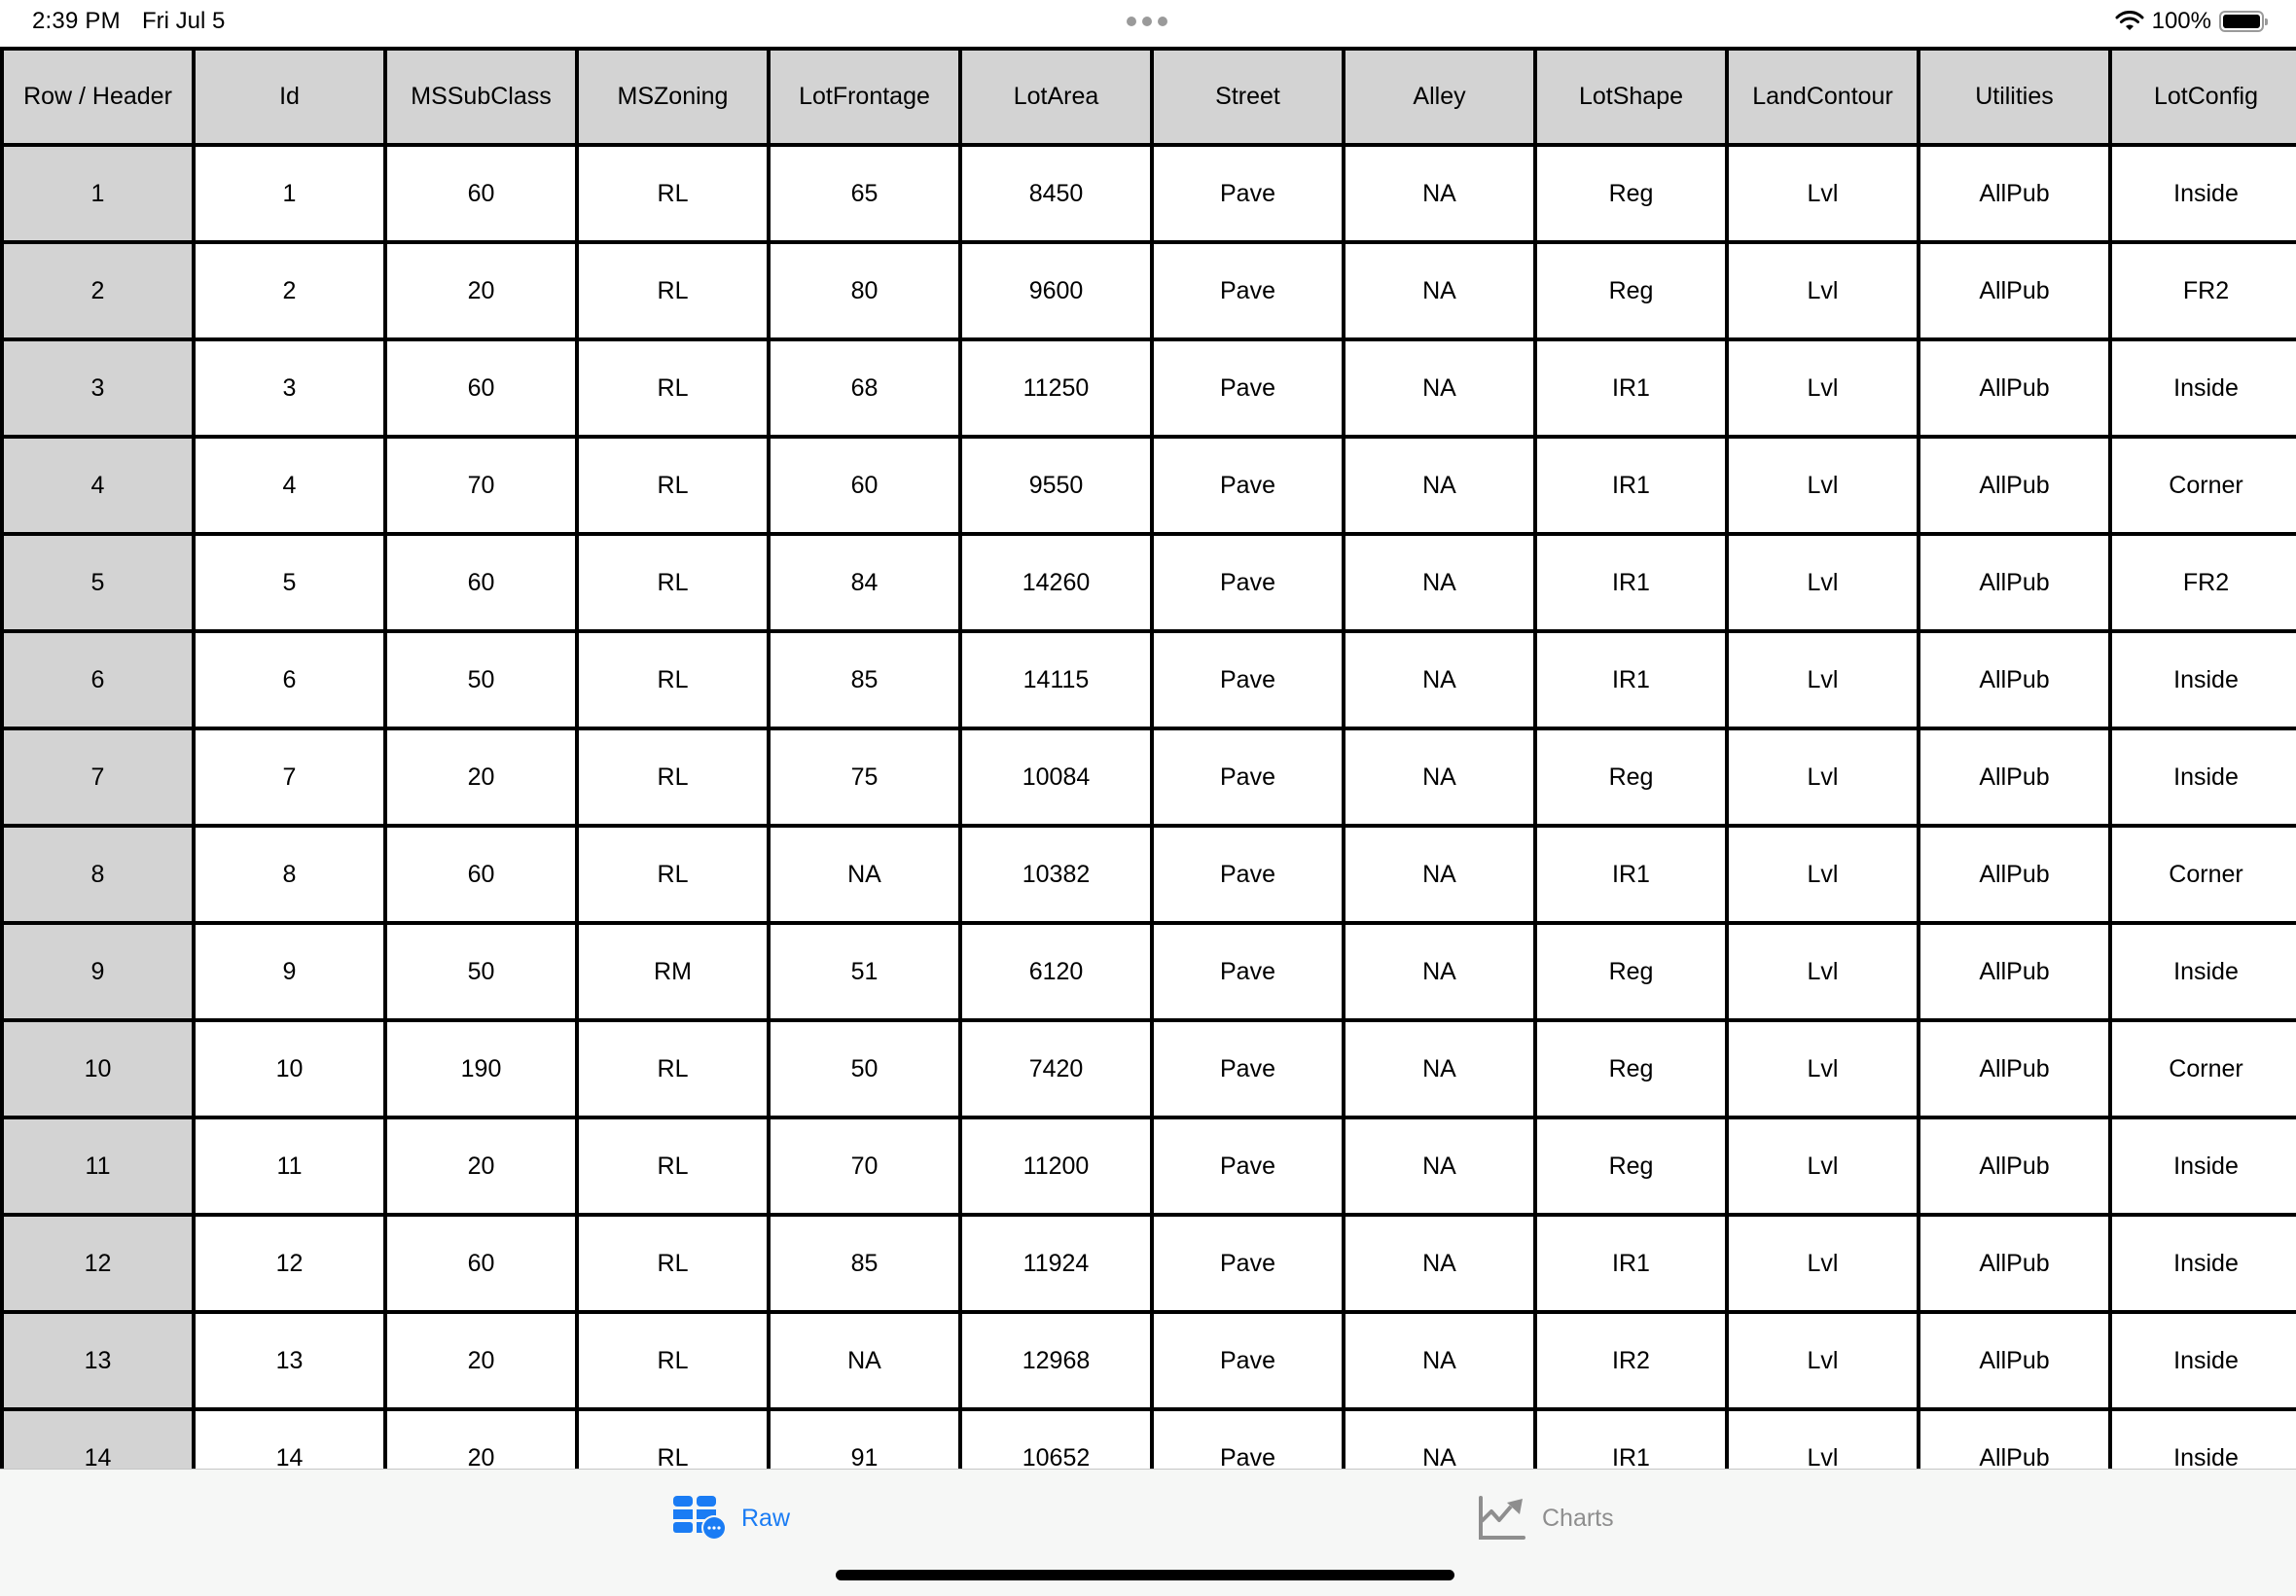  What do you see at coordinates (98, 388) in the screenshot?
I see `row-number: 3` at bounding box center [98, 388].